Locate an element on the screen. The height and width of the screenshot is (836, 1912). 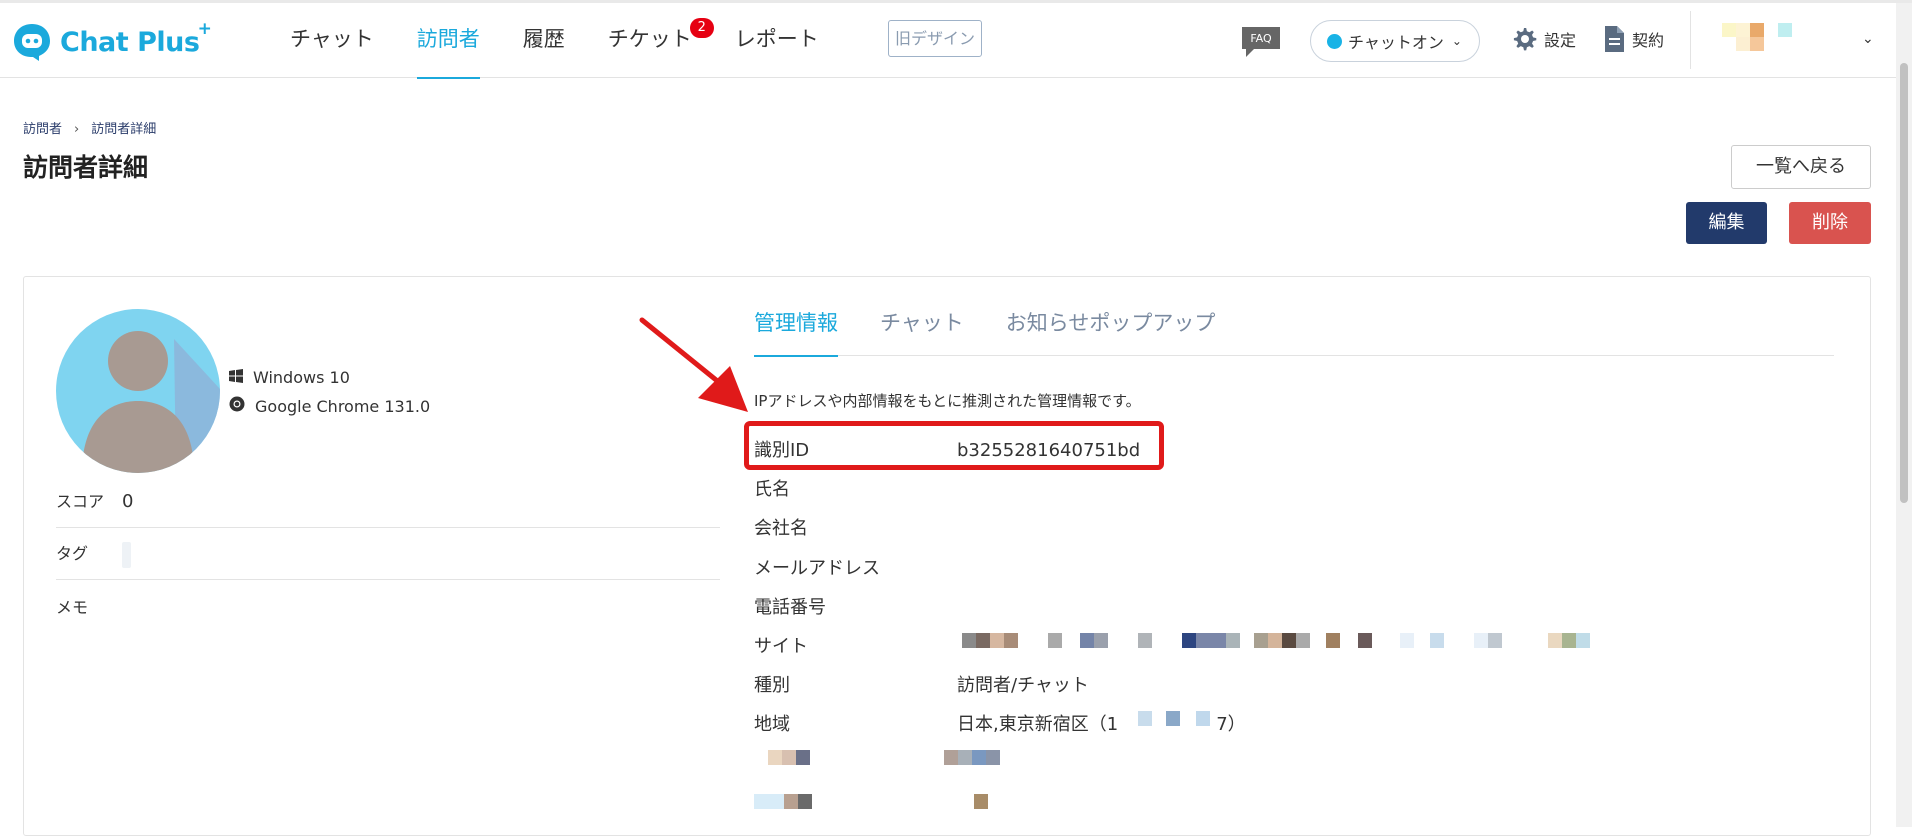
nav-history: 履歴 is located at coordinates (544, 40).